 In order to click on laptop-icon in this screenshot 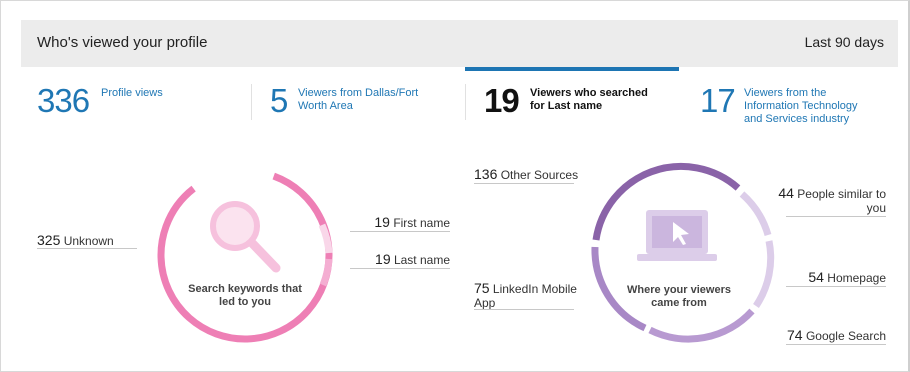, I will do `click(677, 235)`.